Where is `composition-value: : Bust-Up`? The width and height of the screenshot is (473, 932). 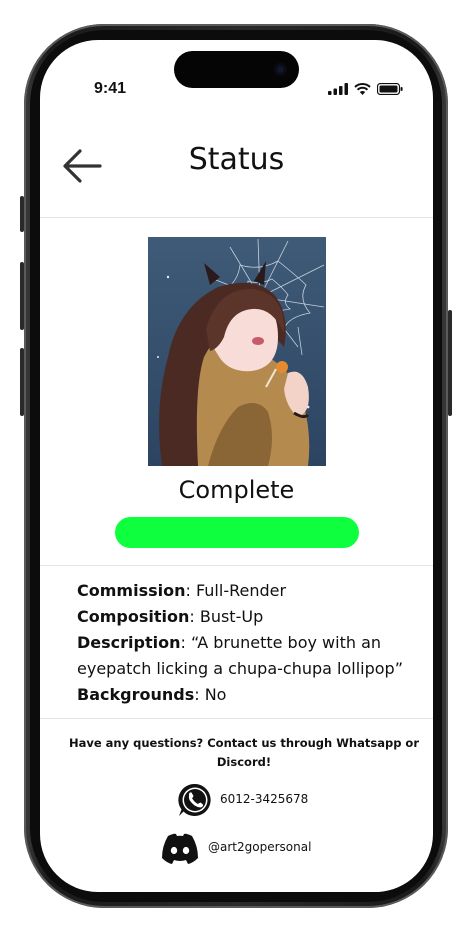 composition-value: : Bust-Up is located at coordinates (226, 616).